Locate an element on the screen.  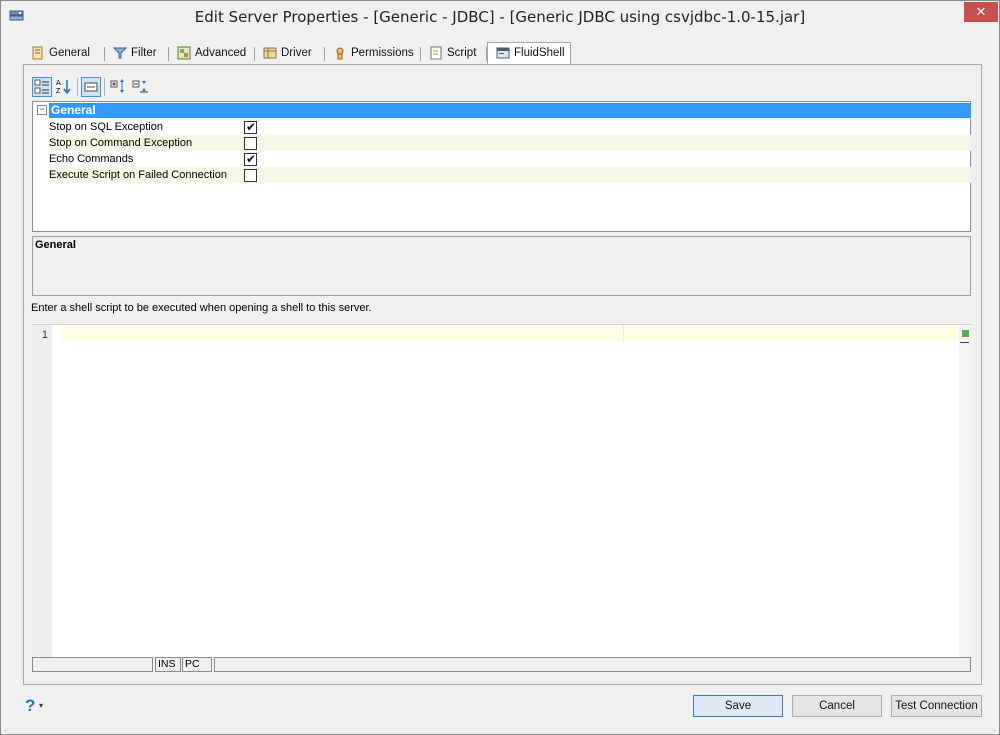
description-title: General is located at coordinates (55, 245).